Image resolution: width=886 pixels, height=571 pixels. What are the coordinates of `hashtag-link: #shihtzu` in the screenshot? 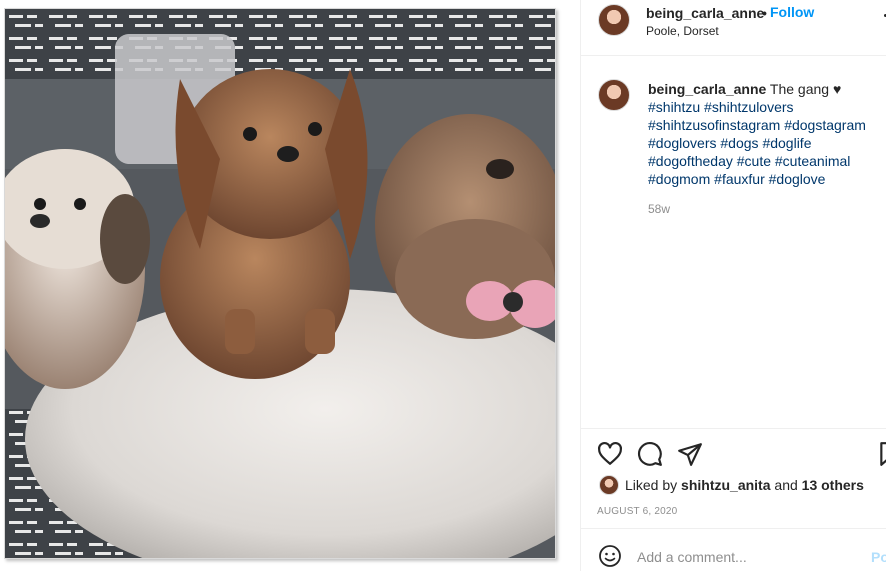 It's located at (674, 107).